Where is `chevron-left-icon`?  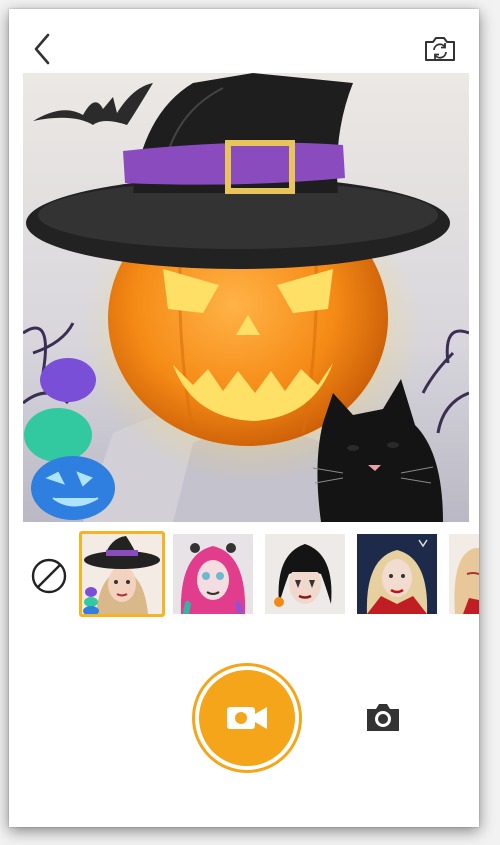 chevron-left-icon is located at coordinates (42, 49).